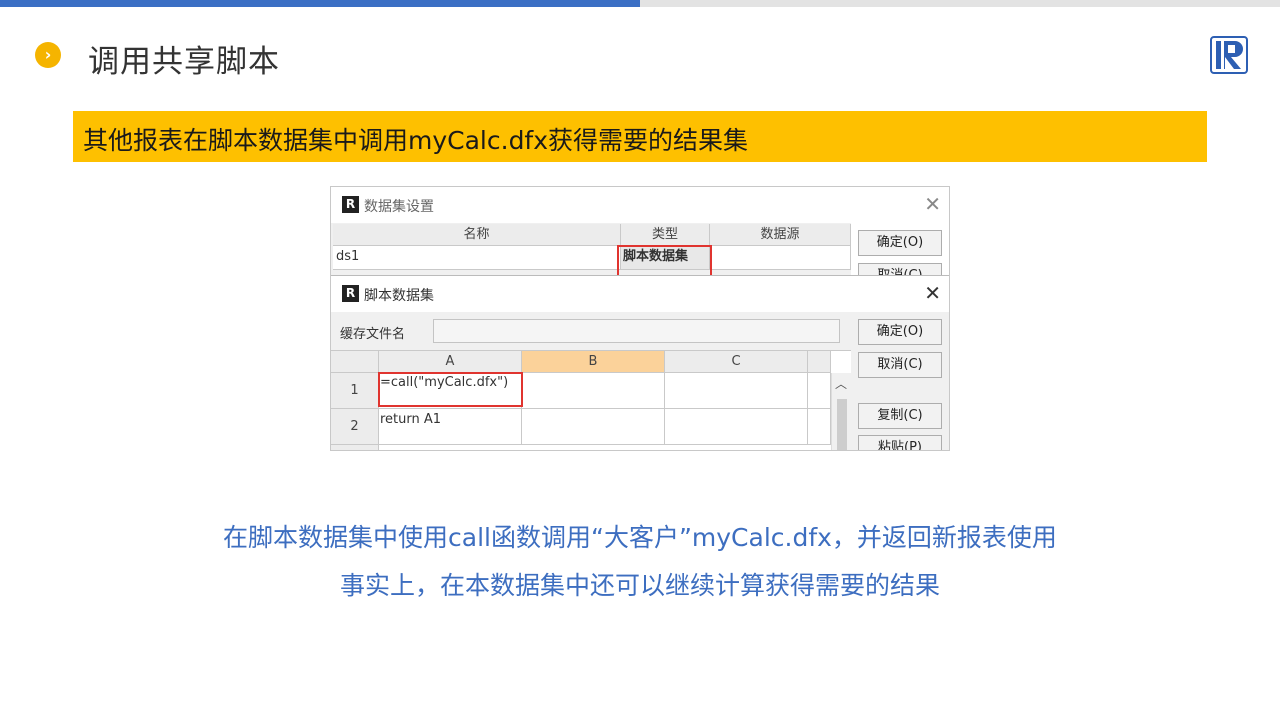 The image size is (1280, 720). I want to click on column-header-name: 名称, so click(477, 235).